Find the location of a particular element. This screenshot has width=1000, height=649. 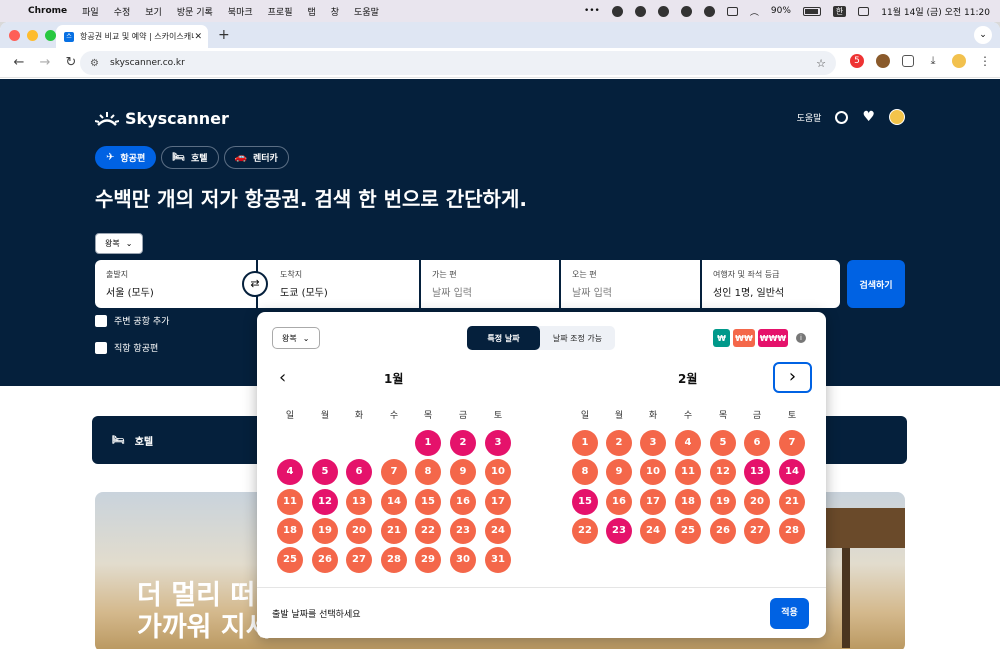

return-date-field: 오는 편 날짜 입력 is located at coordinates (630, 284).